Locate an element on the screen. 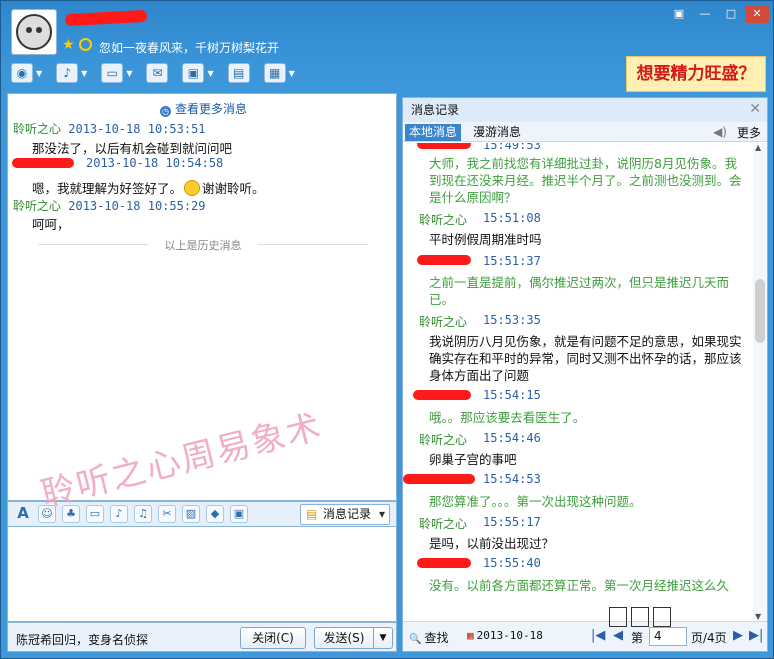  history-panel-title: 消息记录 is located at coordinates (585, 110).